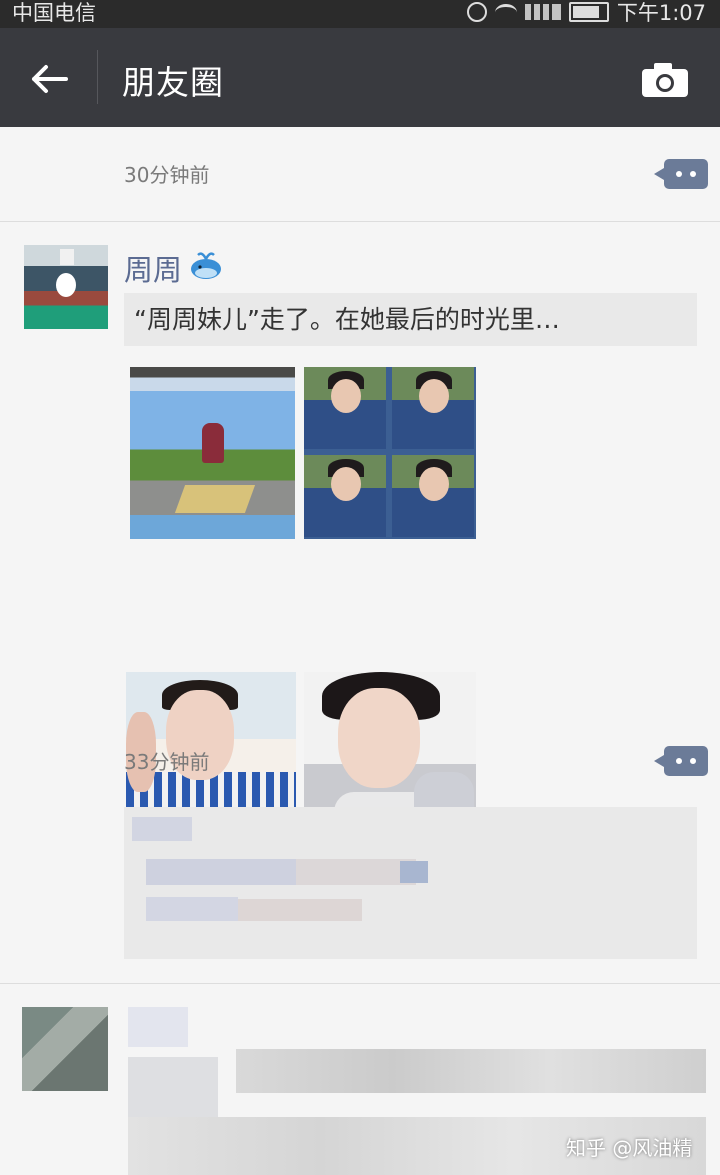 The image size is (720, 1175). I want to click on battery-icon, so click(588, 12).